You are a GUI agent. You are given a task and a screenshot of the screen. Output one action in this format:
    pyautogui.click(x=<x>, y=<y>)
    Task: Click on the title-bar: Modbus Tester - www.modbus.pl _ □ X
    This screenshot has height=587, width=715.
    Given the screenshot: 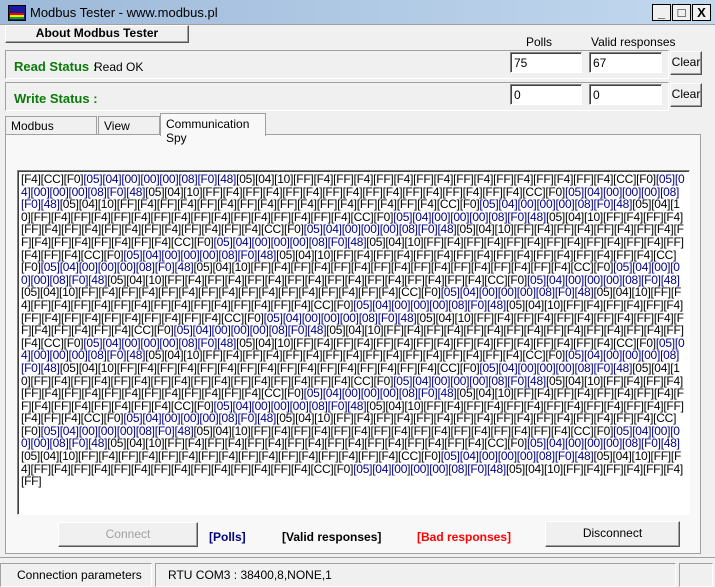 What is the action you would take?
    pyautogui.click(x=357, y=12)
    